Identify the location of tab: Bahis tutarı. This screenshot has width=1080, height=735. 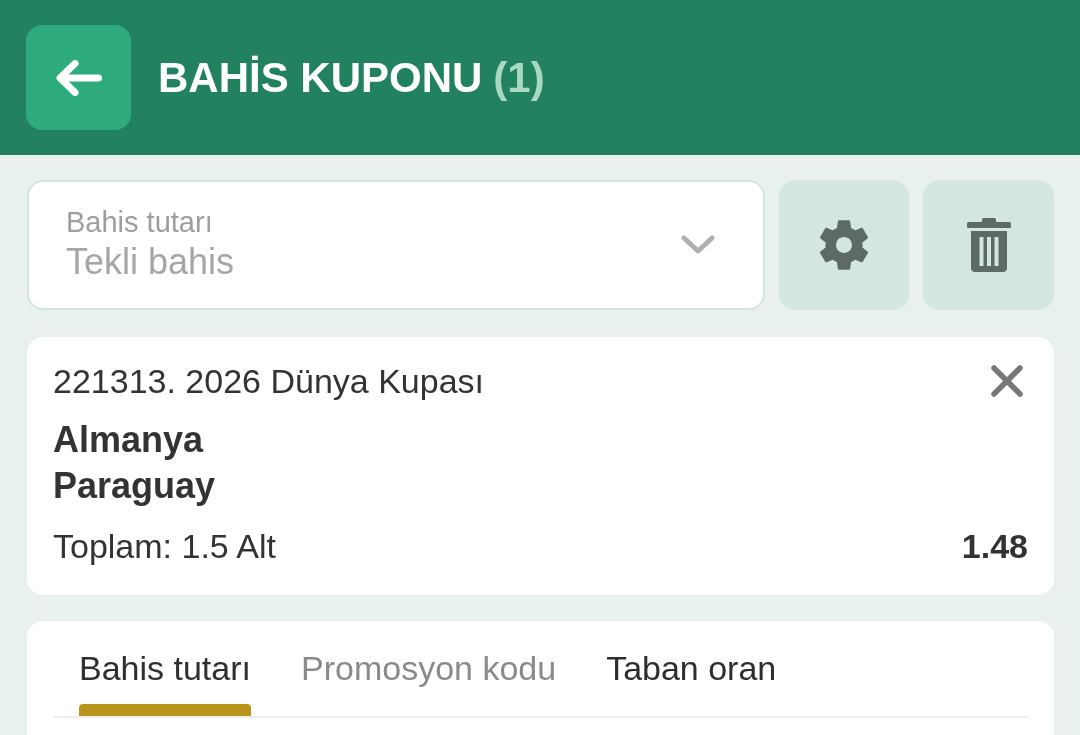
(165, 681).